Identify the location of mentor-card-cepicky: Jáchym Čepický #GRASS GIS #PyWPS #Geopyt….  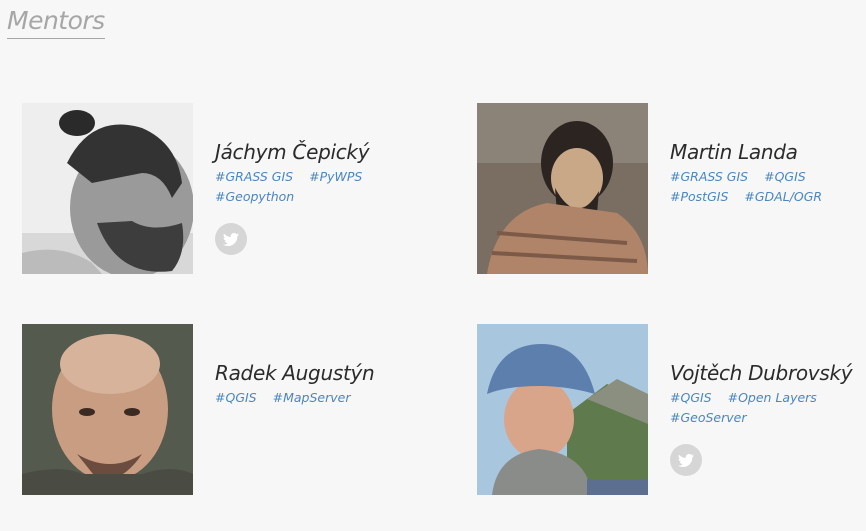
(222, 188).